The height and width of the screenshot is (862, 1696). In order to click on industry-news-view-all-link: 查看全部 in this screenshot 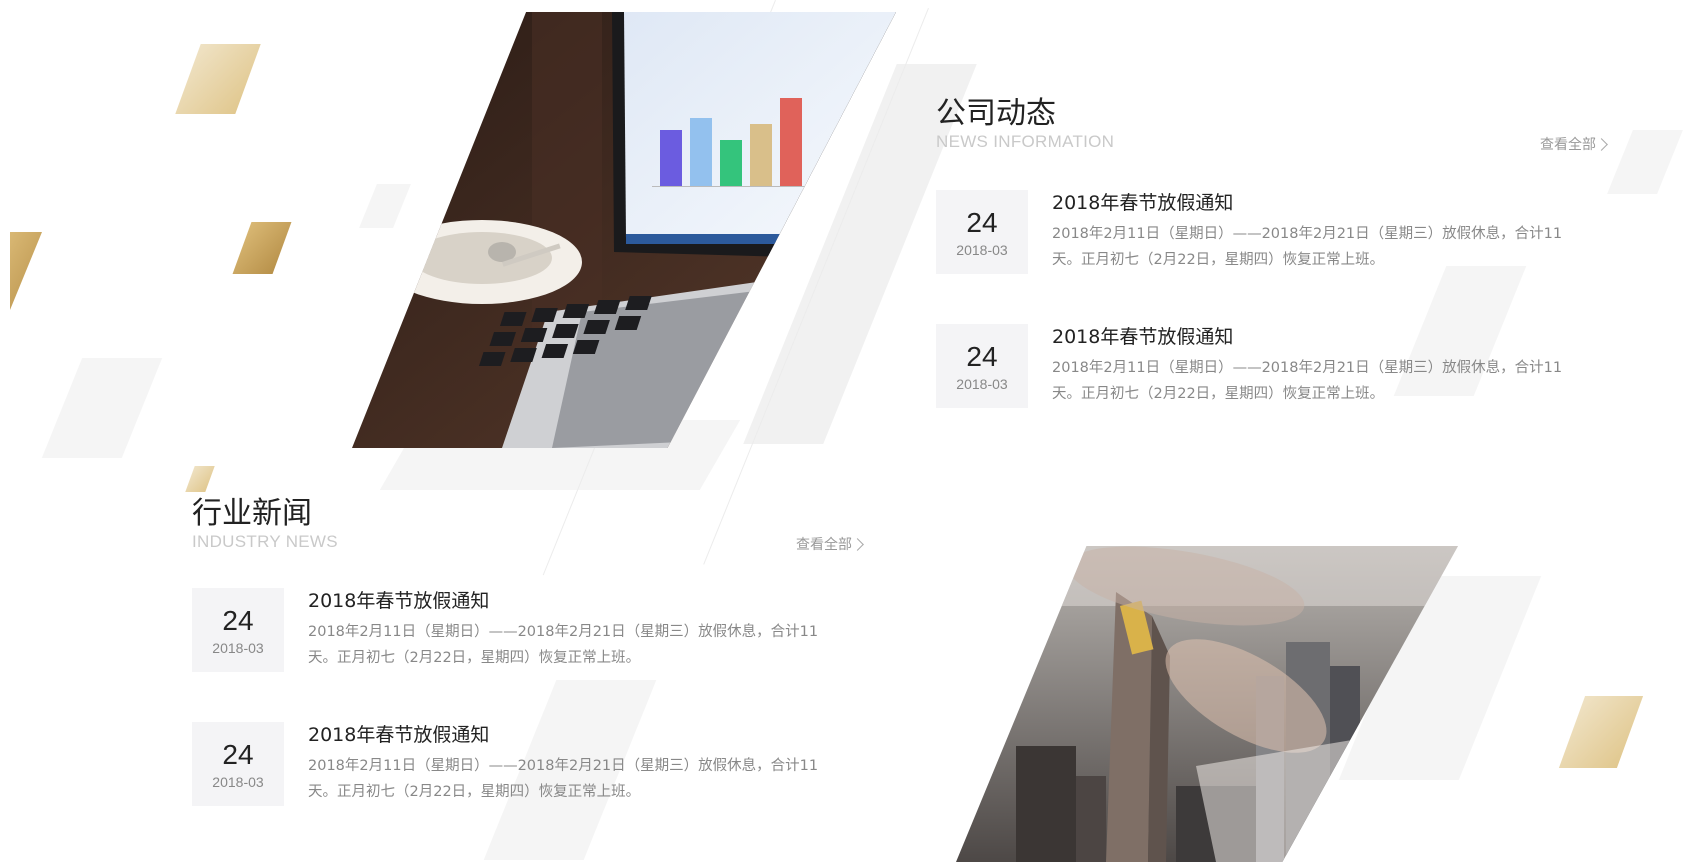, I will do `click(830, 544)`.